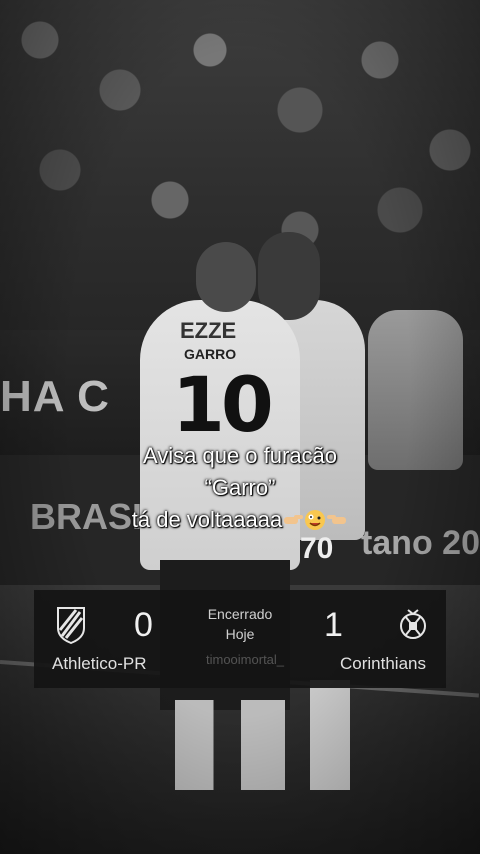  I want to click on advertising-board-upper-text: HA C, so click(55, 396).